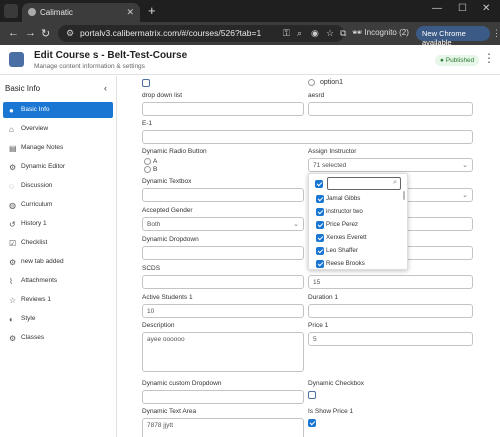  I want to click on drop-down-list-select, so click(223, 109).